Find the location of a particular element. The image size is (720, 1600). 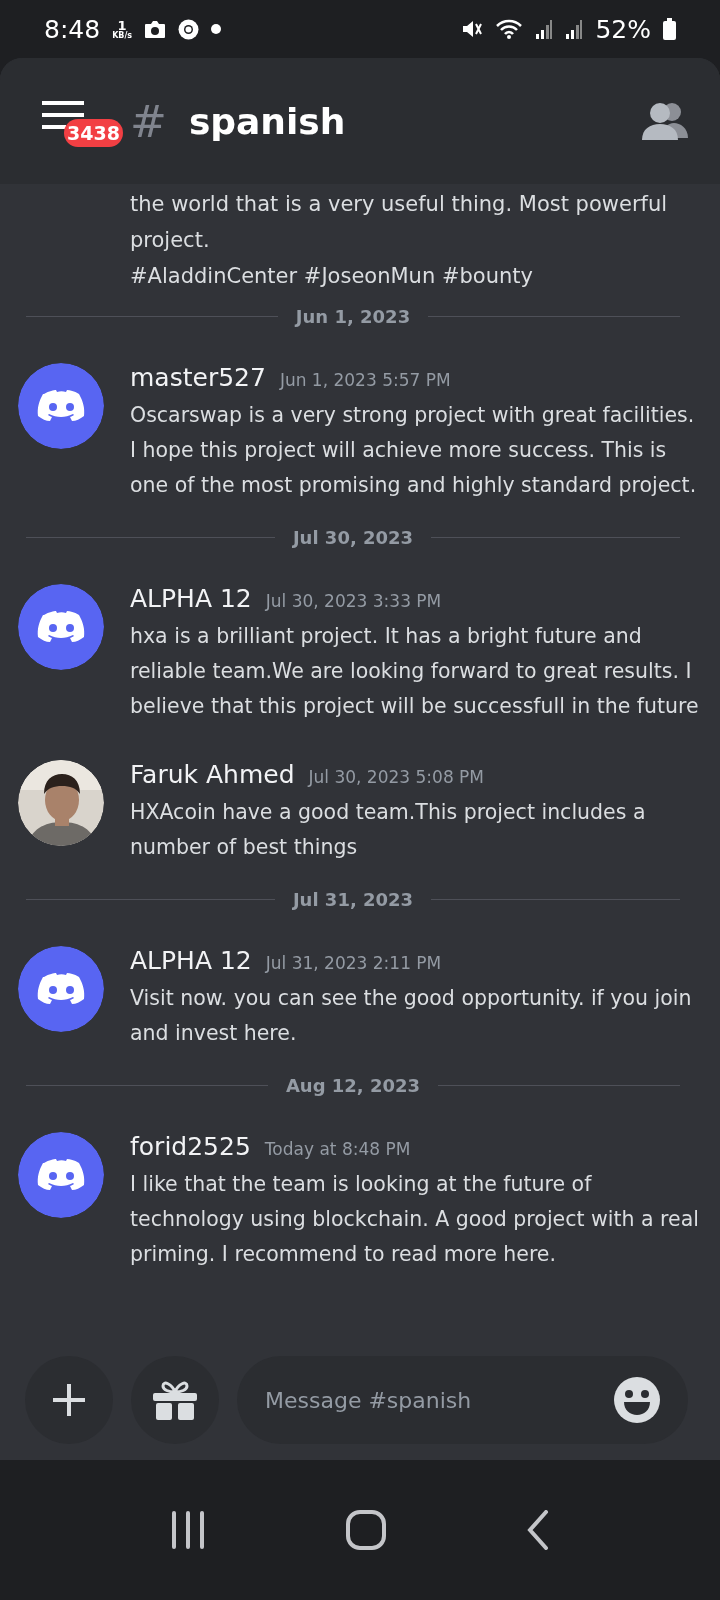

timestamp: Jul 31, 2023 2:11 PM is located at coordinates (353, 963).